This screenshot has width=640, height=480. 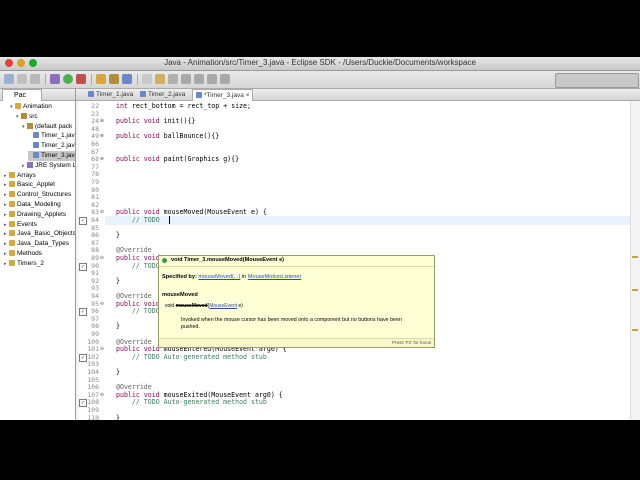 I want to click on toggle-mark-occurrences-icon, so click(x=173, y=79).